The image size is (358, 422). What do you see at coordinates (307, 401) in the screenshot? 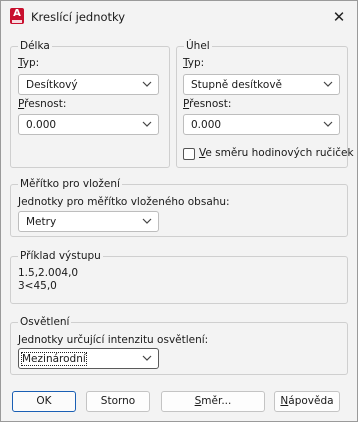
I see `help-button: Nápověda` at bounding box center [307, 401].